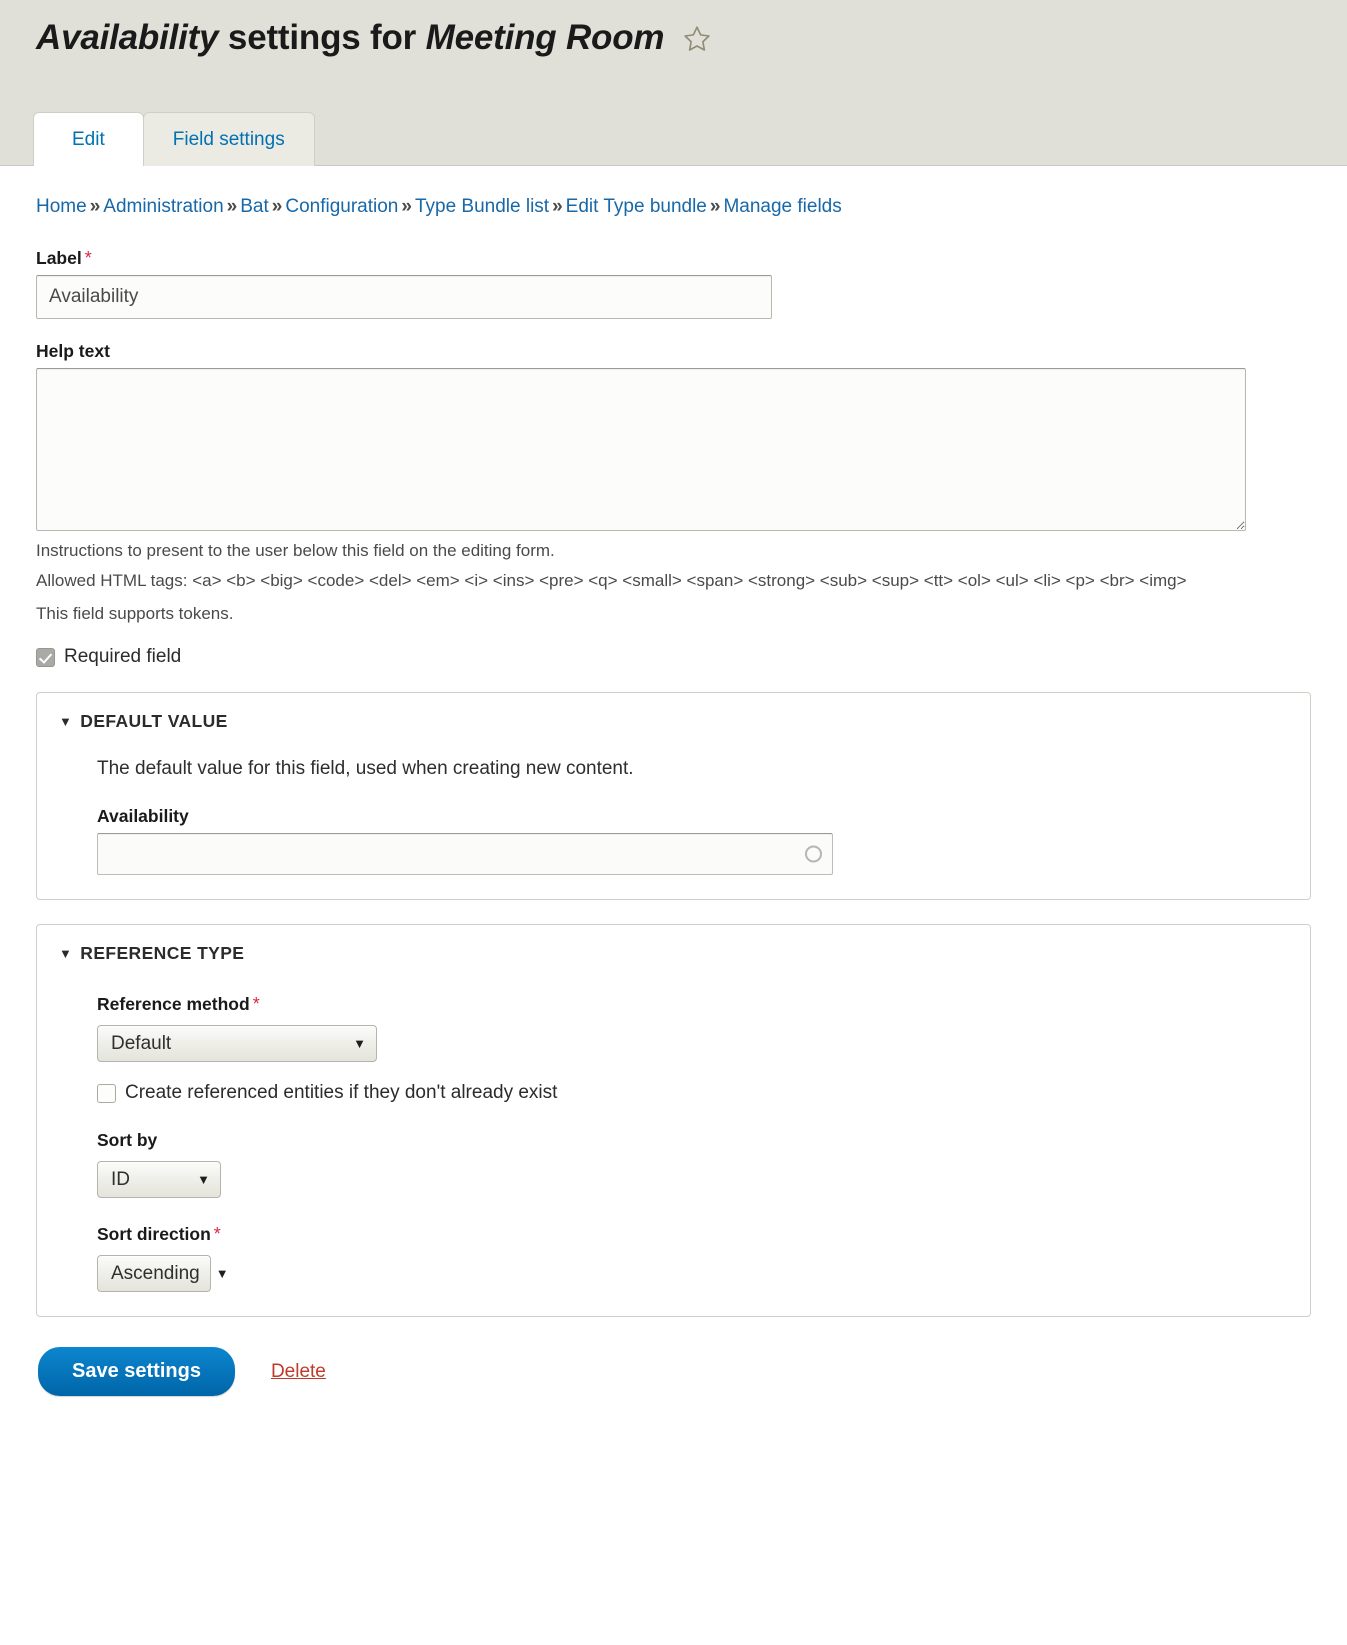 The height and width of the screenshot is (1645, 1347). I want to click on label-field-group: Label *, so click(673, 283).